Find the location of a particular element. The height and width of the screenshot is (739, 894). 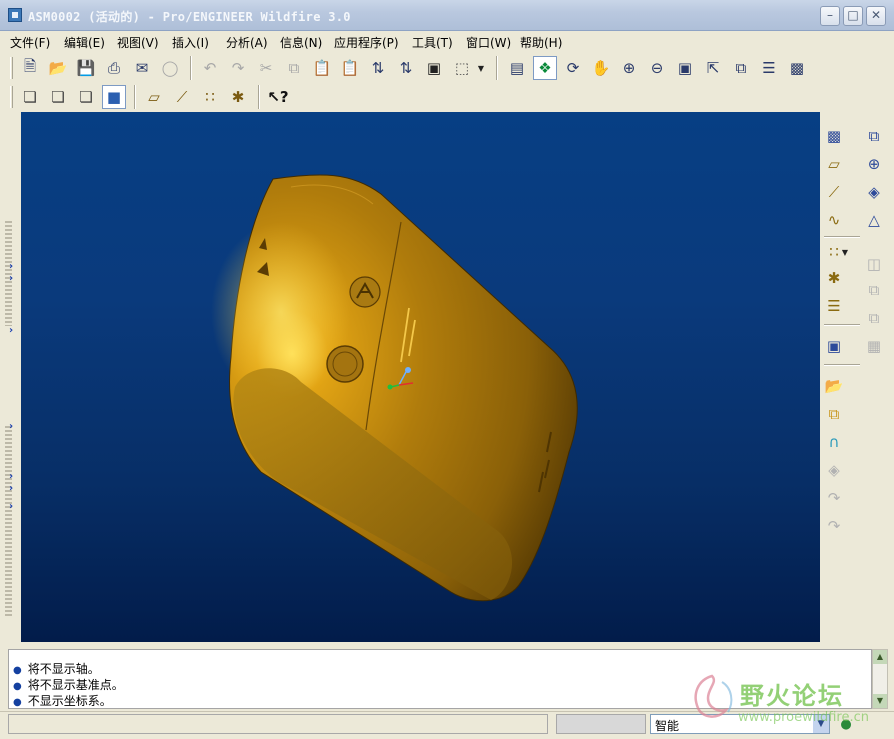

menu-window: 窗口(W) is located at coordinates (488, 42).